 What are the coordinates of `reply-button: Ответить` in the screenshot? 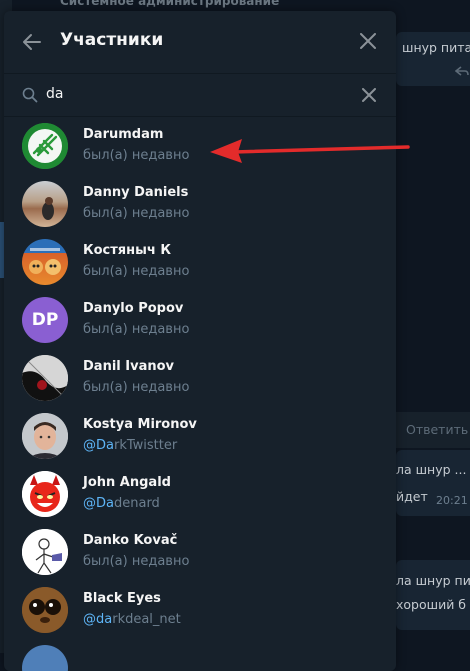 It's located at (437, 429).